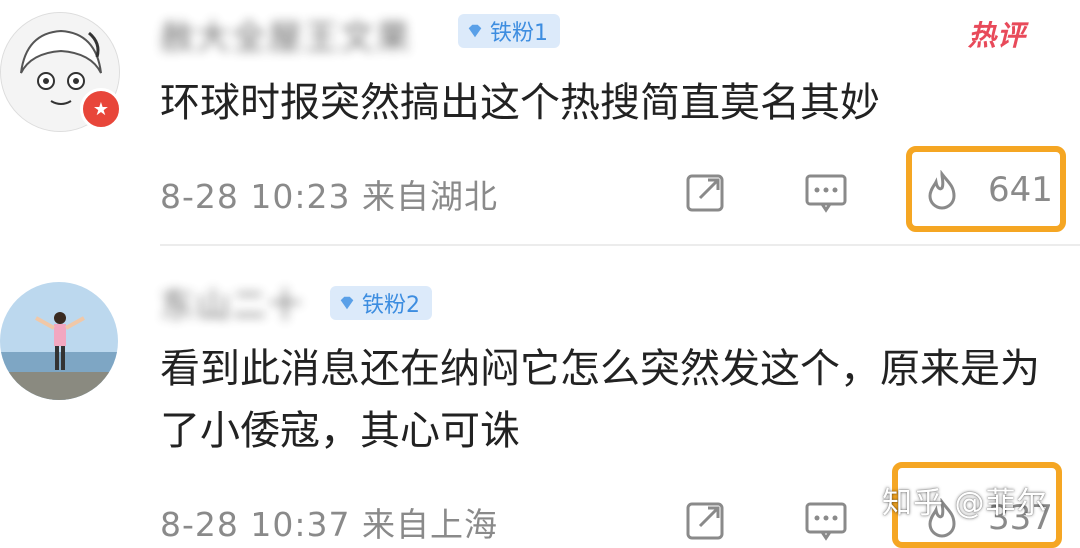 This screenshot has width=1080, height=548. I want to click on verified-star-icon: ★, so click(101, 109).